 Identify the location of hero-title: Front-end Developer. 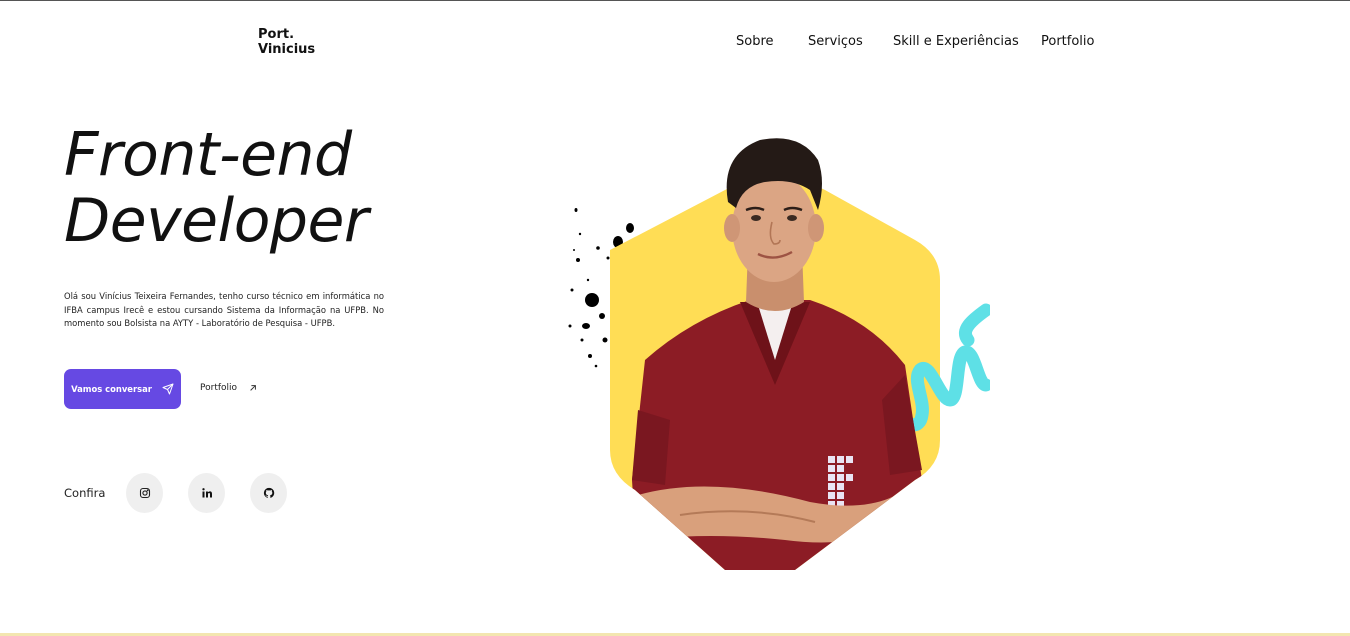
(216, 188).